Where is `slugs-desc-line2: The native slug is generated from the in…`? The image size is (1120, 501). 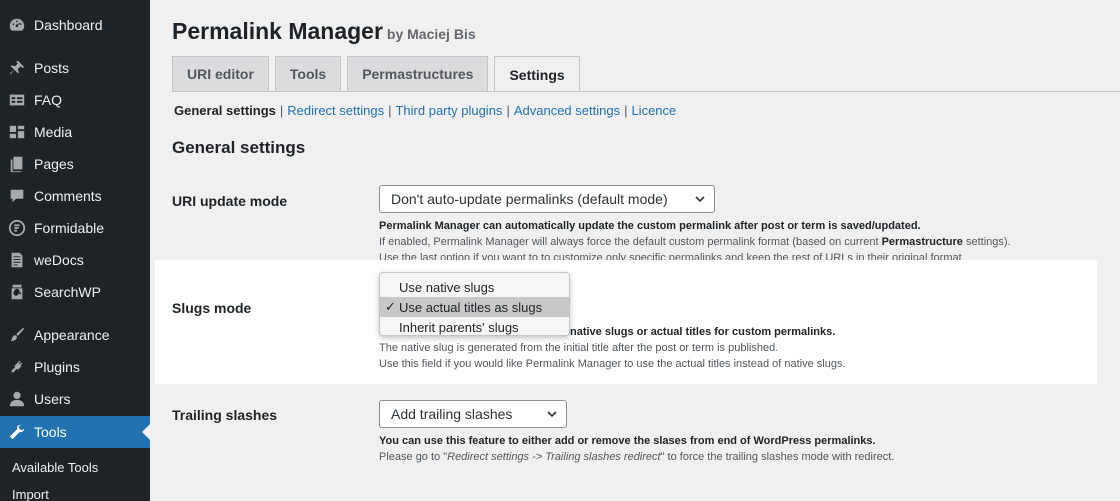 slugs-desc-line2: The native slug is generated from the in… is located at coordinates (579, 348).